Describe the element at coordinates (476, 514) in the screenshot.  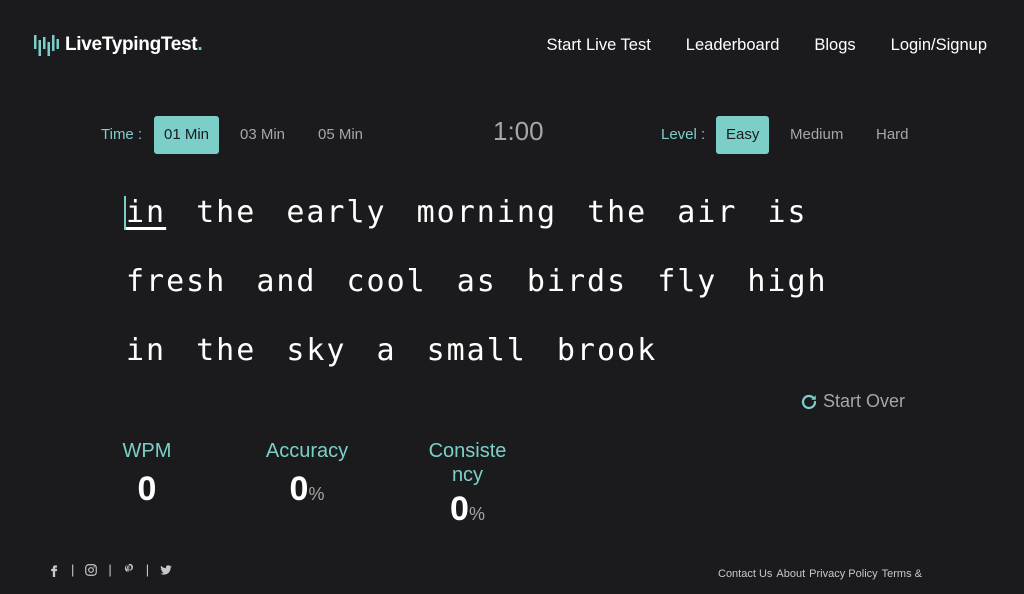
I see `consistency-unit: %` at that location.